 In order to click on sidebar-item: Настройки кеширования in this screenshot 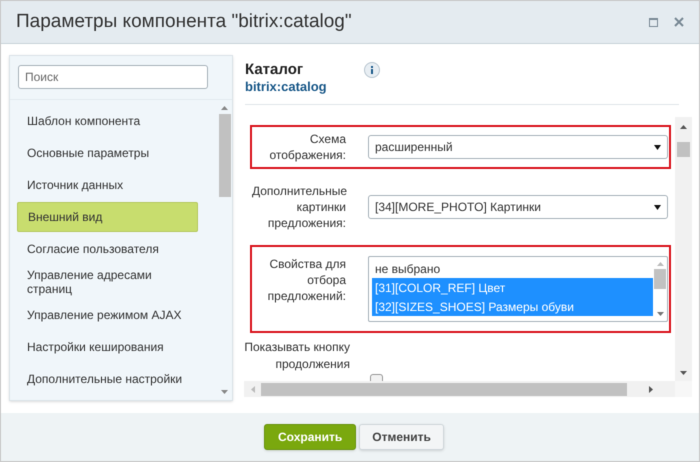, I will do `click(107, 347)`.